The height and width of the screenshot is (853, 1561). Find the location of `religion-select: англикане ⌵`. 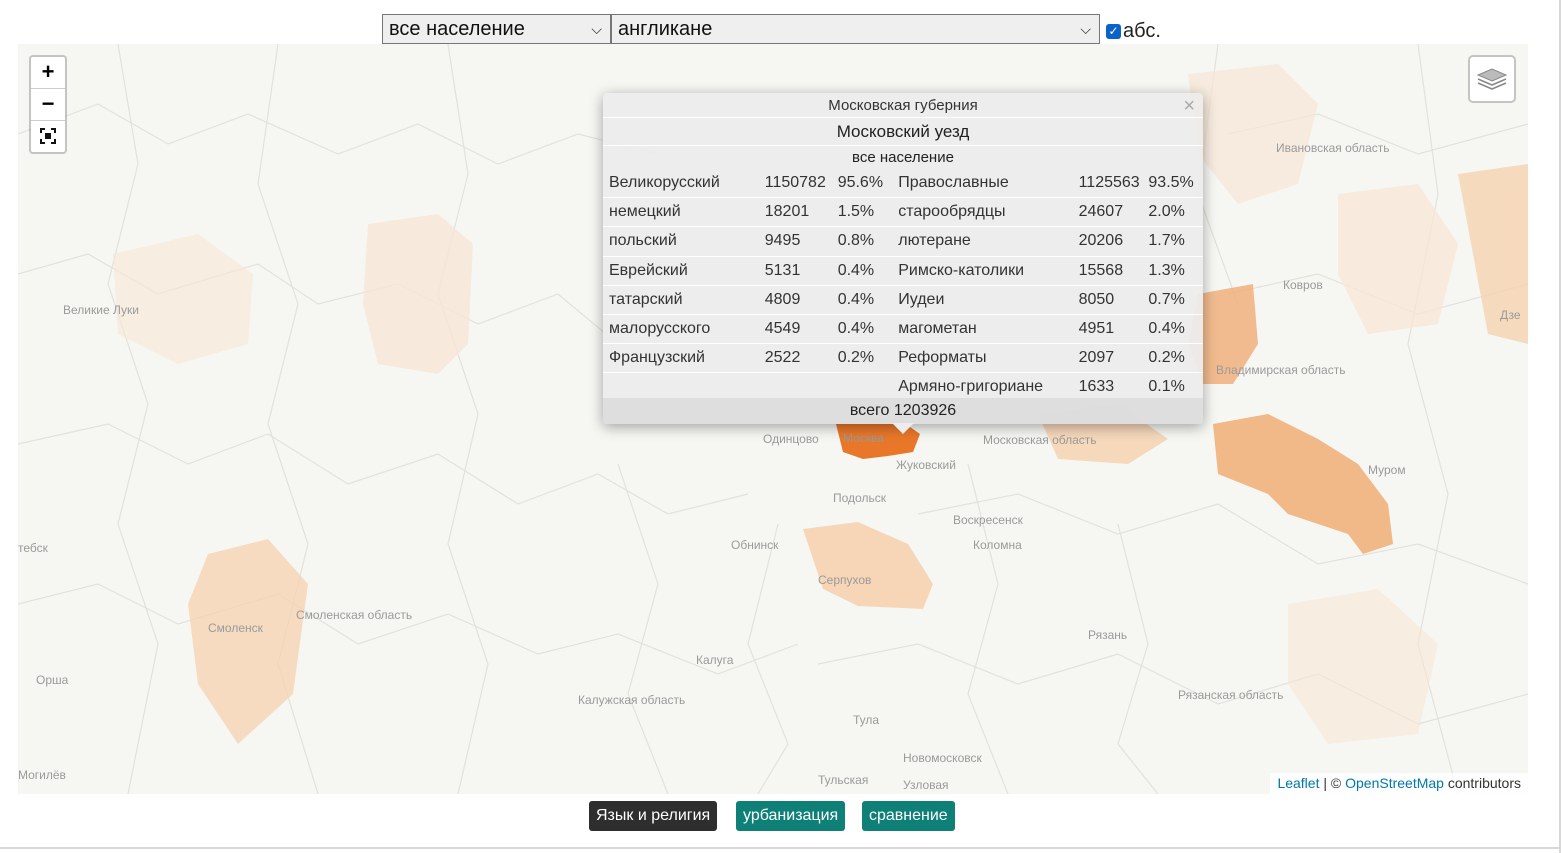

religion-select: англикане ⌵ is located at coordinates (855, 29).